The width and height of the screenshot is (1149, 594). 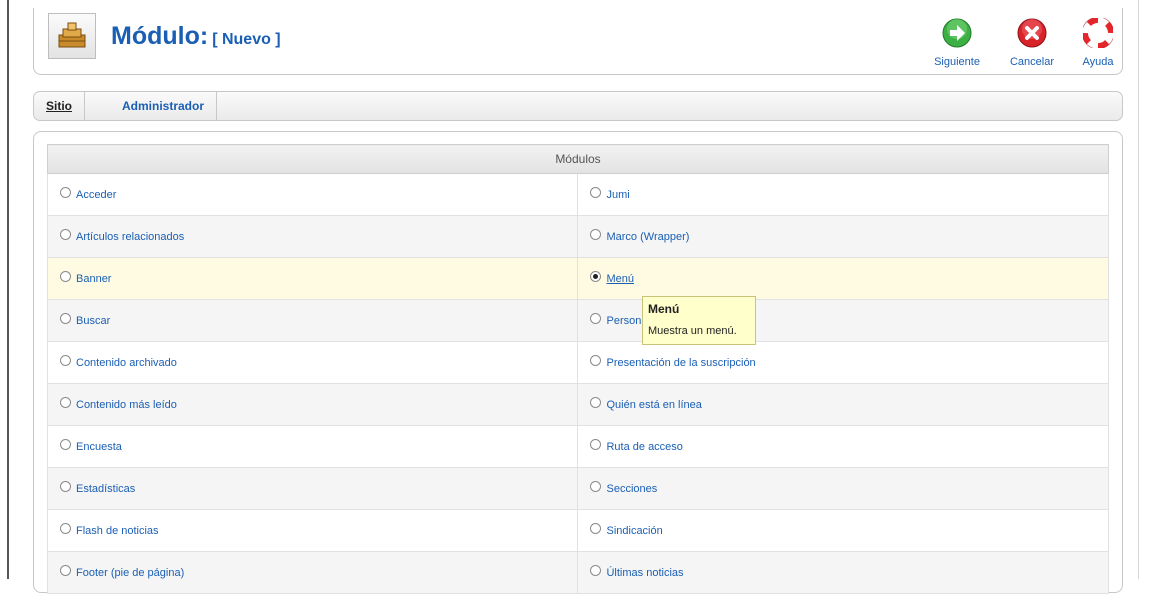 I want to click on module-option-label: Buscar, so click(x=93, y=321).